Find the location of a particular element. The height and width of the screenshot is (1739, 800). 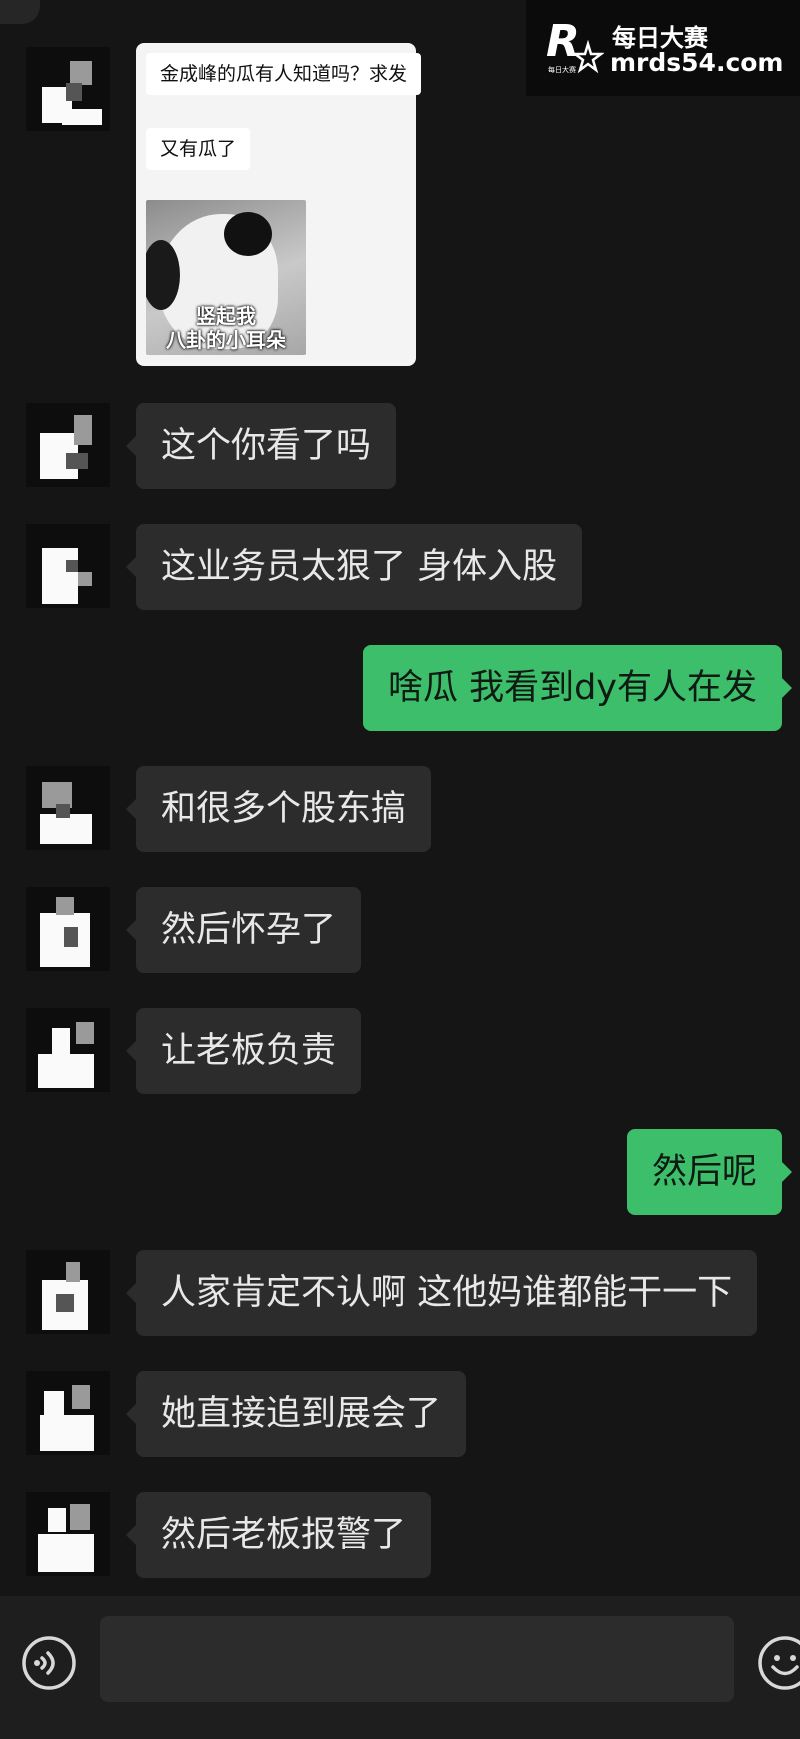

input-bar is located at coordinates (400, 1667).